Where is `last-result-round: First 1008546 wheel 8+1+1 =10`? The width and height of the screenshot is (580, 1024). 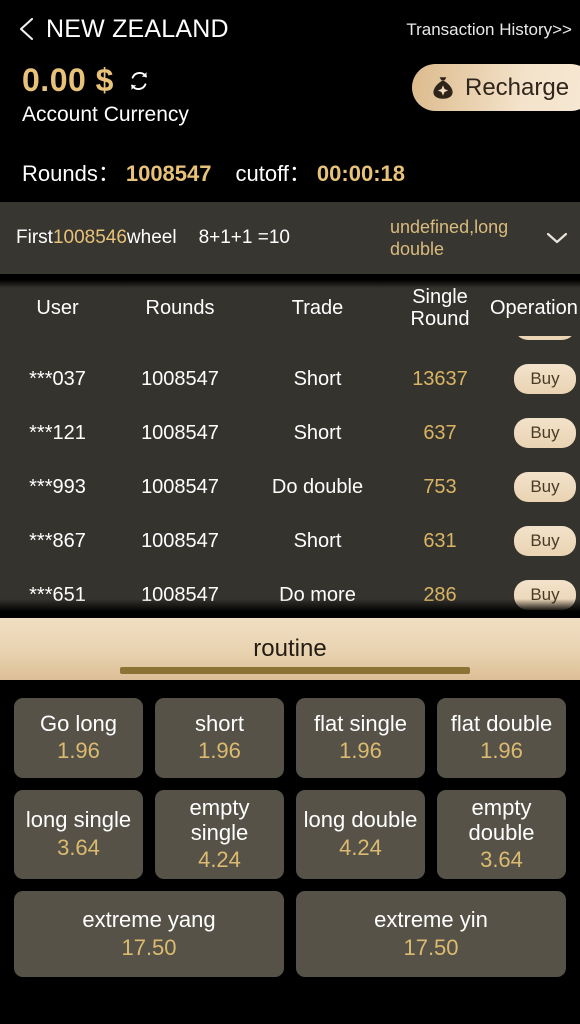
last-result-round: First 1008546 wheel 8+1+1 =10 is located at coordinates (153, 238).